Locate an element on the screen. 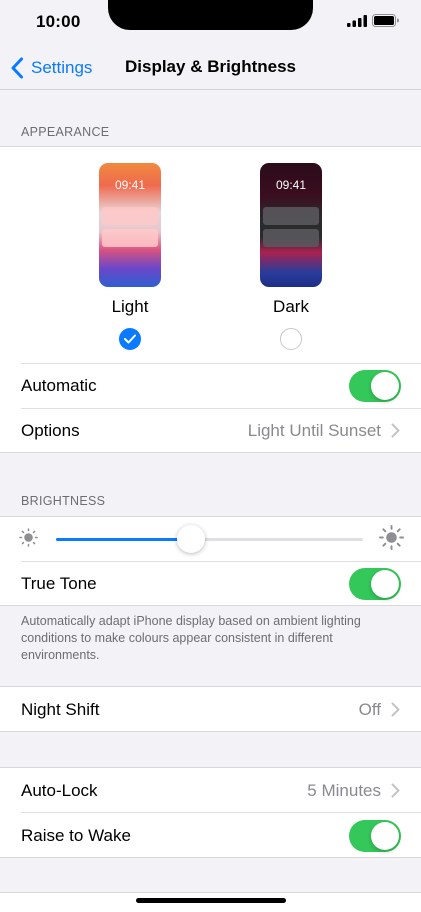 Image resolution: width=421 pixels, height=912 pixels. brightness-slider-row is located at coordinates (210, 539).